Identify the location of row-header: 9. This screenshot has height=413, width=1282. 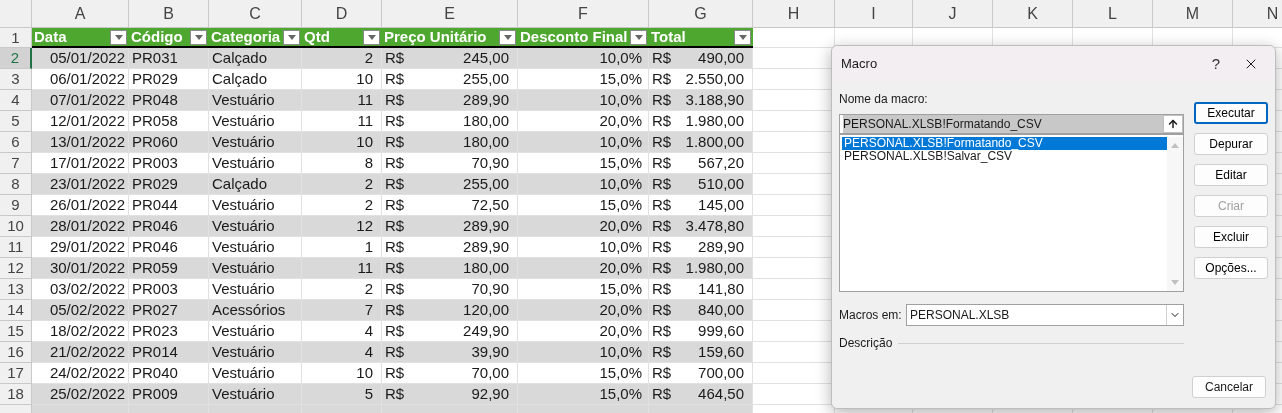
(16, 205).